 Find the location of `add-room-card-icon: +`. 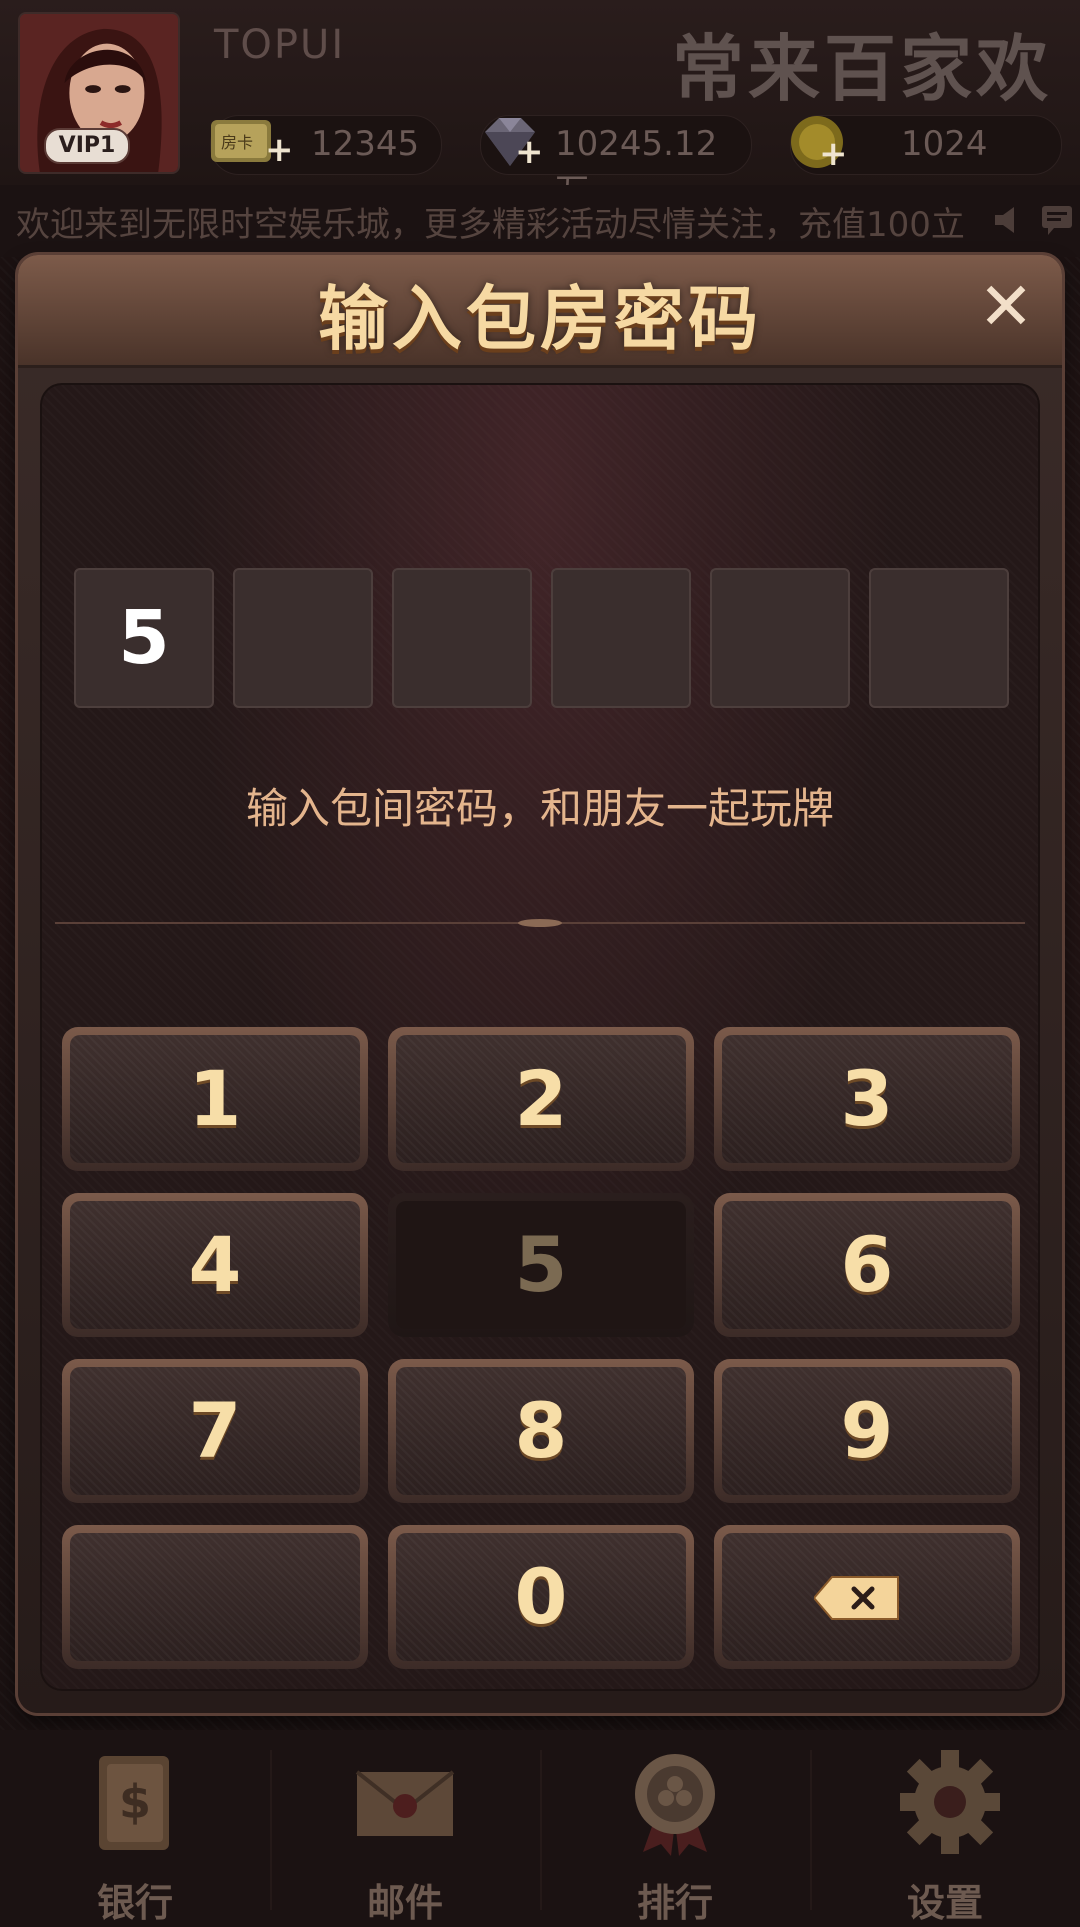

add-room-card-icon: + is located at coordinates (279, 150).